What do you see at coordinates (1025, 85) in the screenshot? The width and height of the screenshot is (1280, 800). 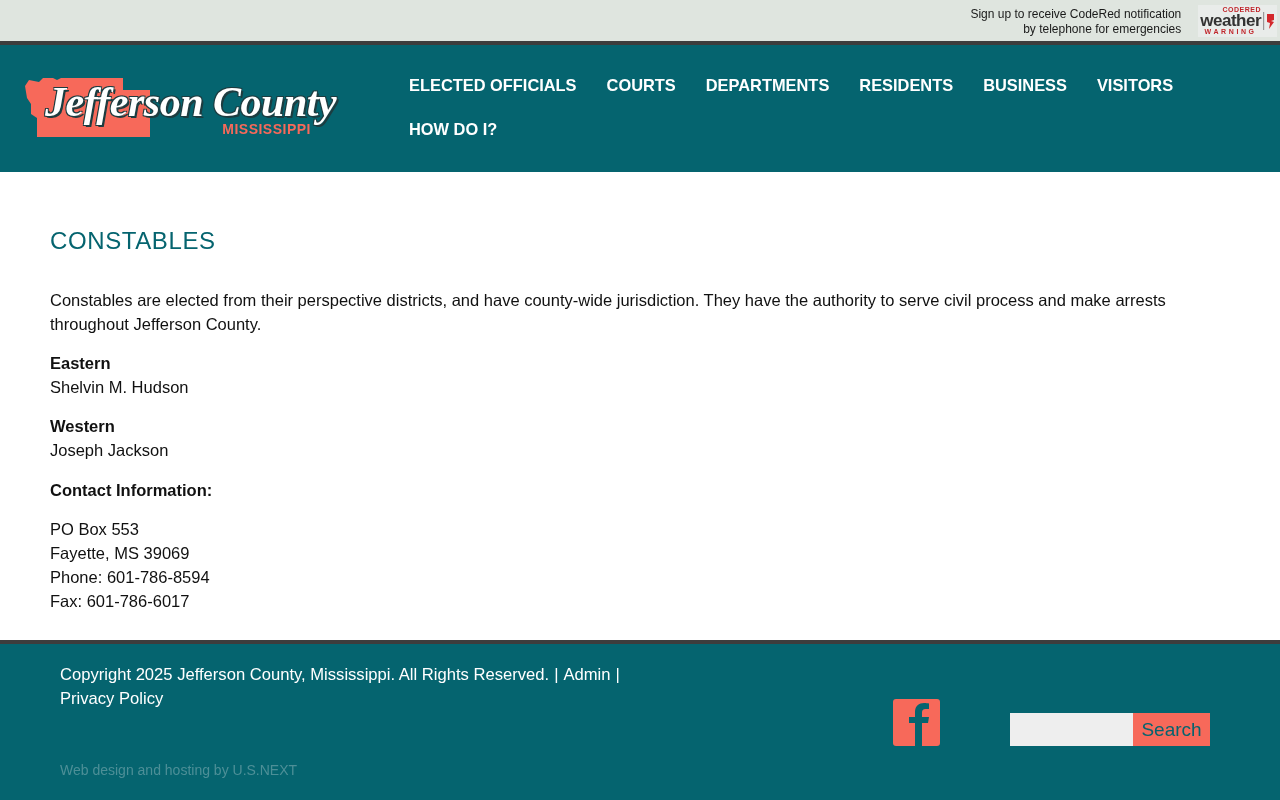 I see `nav-link: BUSINESS` at bounding box center [1025, 85].